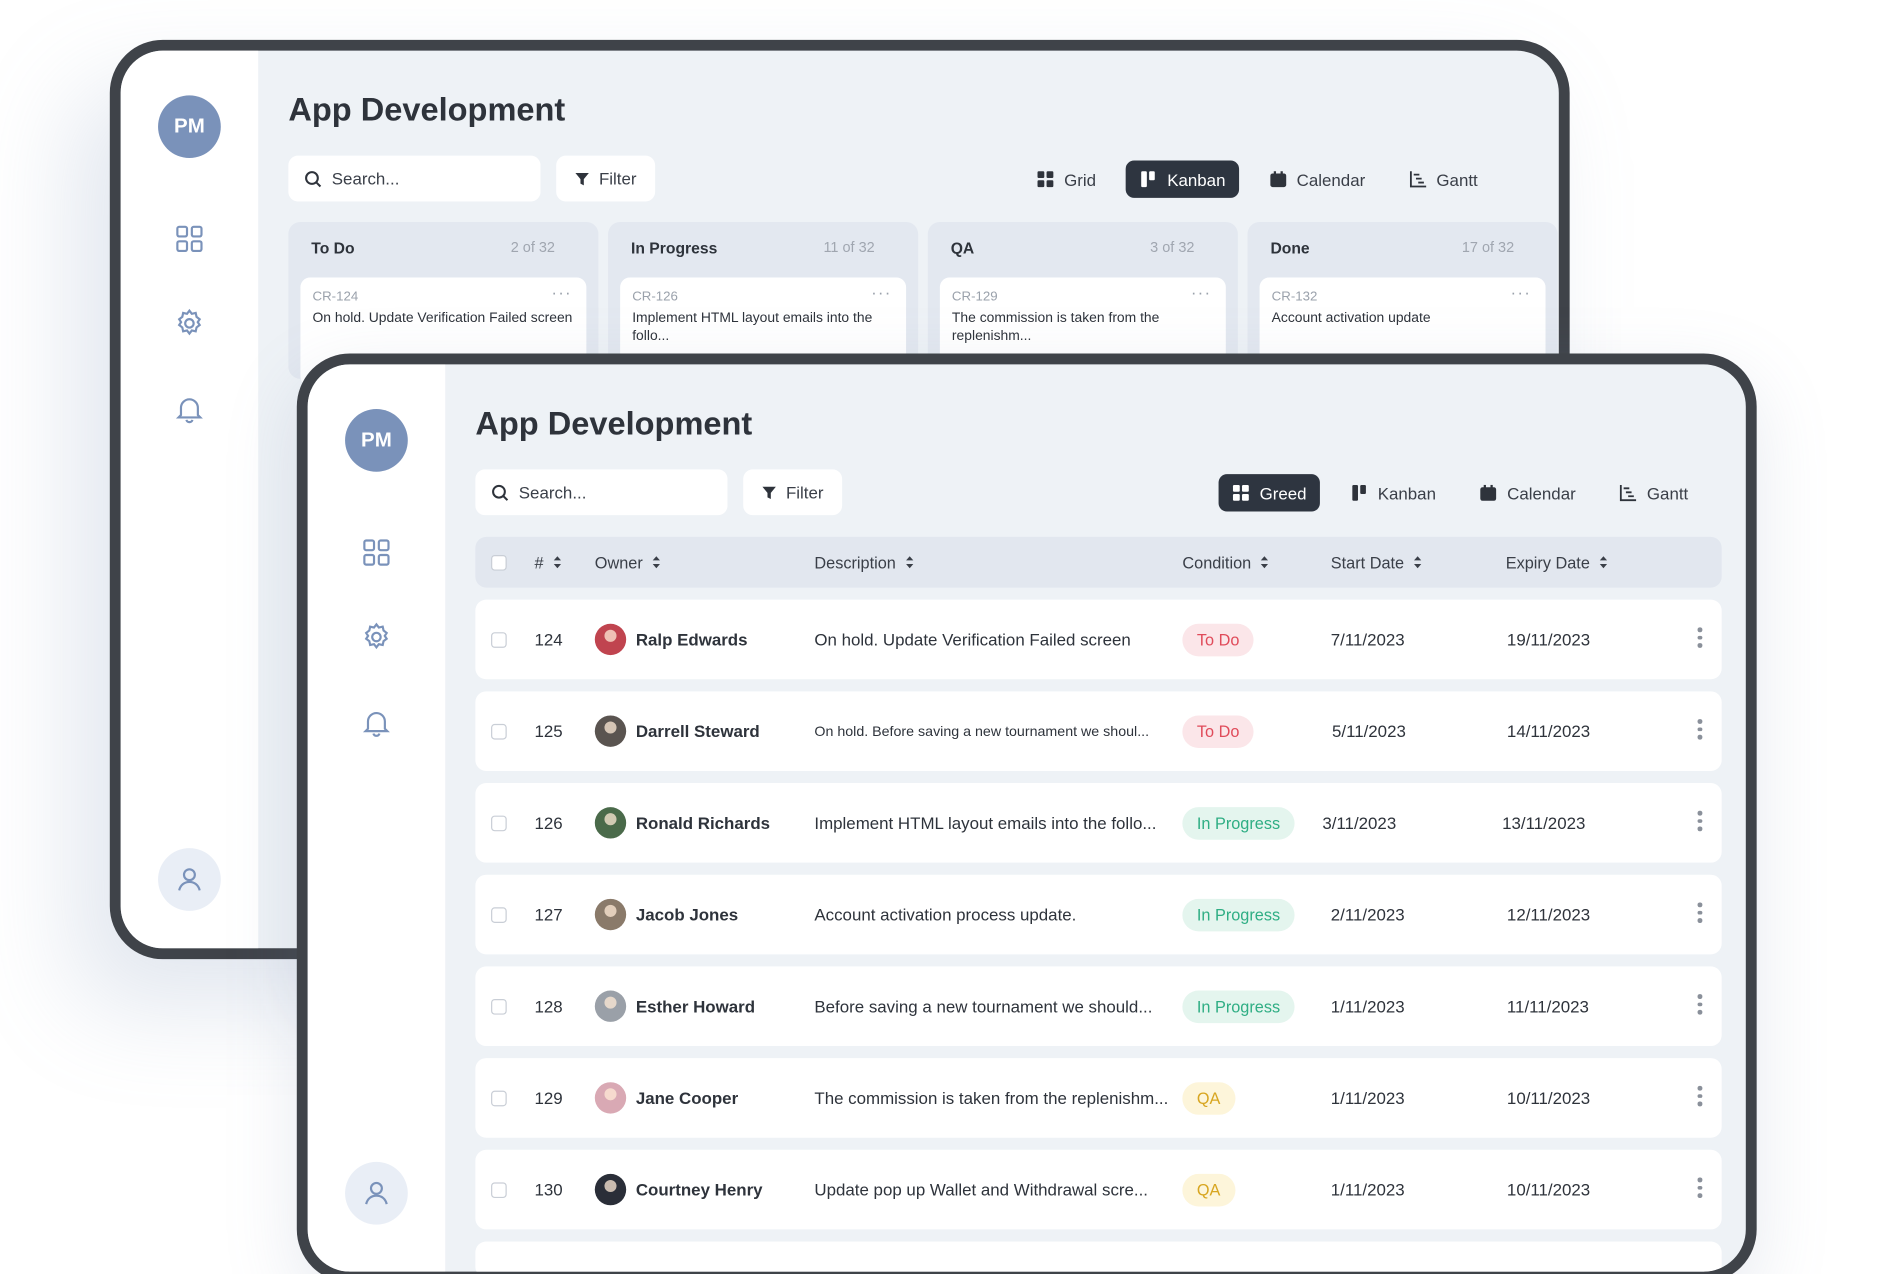 The height and width of the screenshot is (1274, 1893). What do you see at coordinates (547, 562) in the screenshot?
I see `sort-number: #` at bounding box center [547, 562].